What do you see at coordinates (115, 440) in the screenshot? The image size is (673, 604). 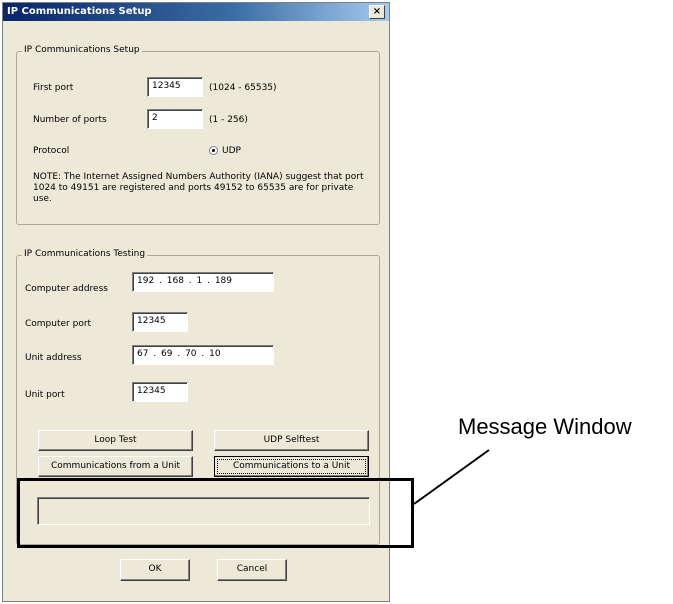 I see `loop-test-button: Loop Test` at bounding box center [115, 440].